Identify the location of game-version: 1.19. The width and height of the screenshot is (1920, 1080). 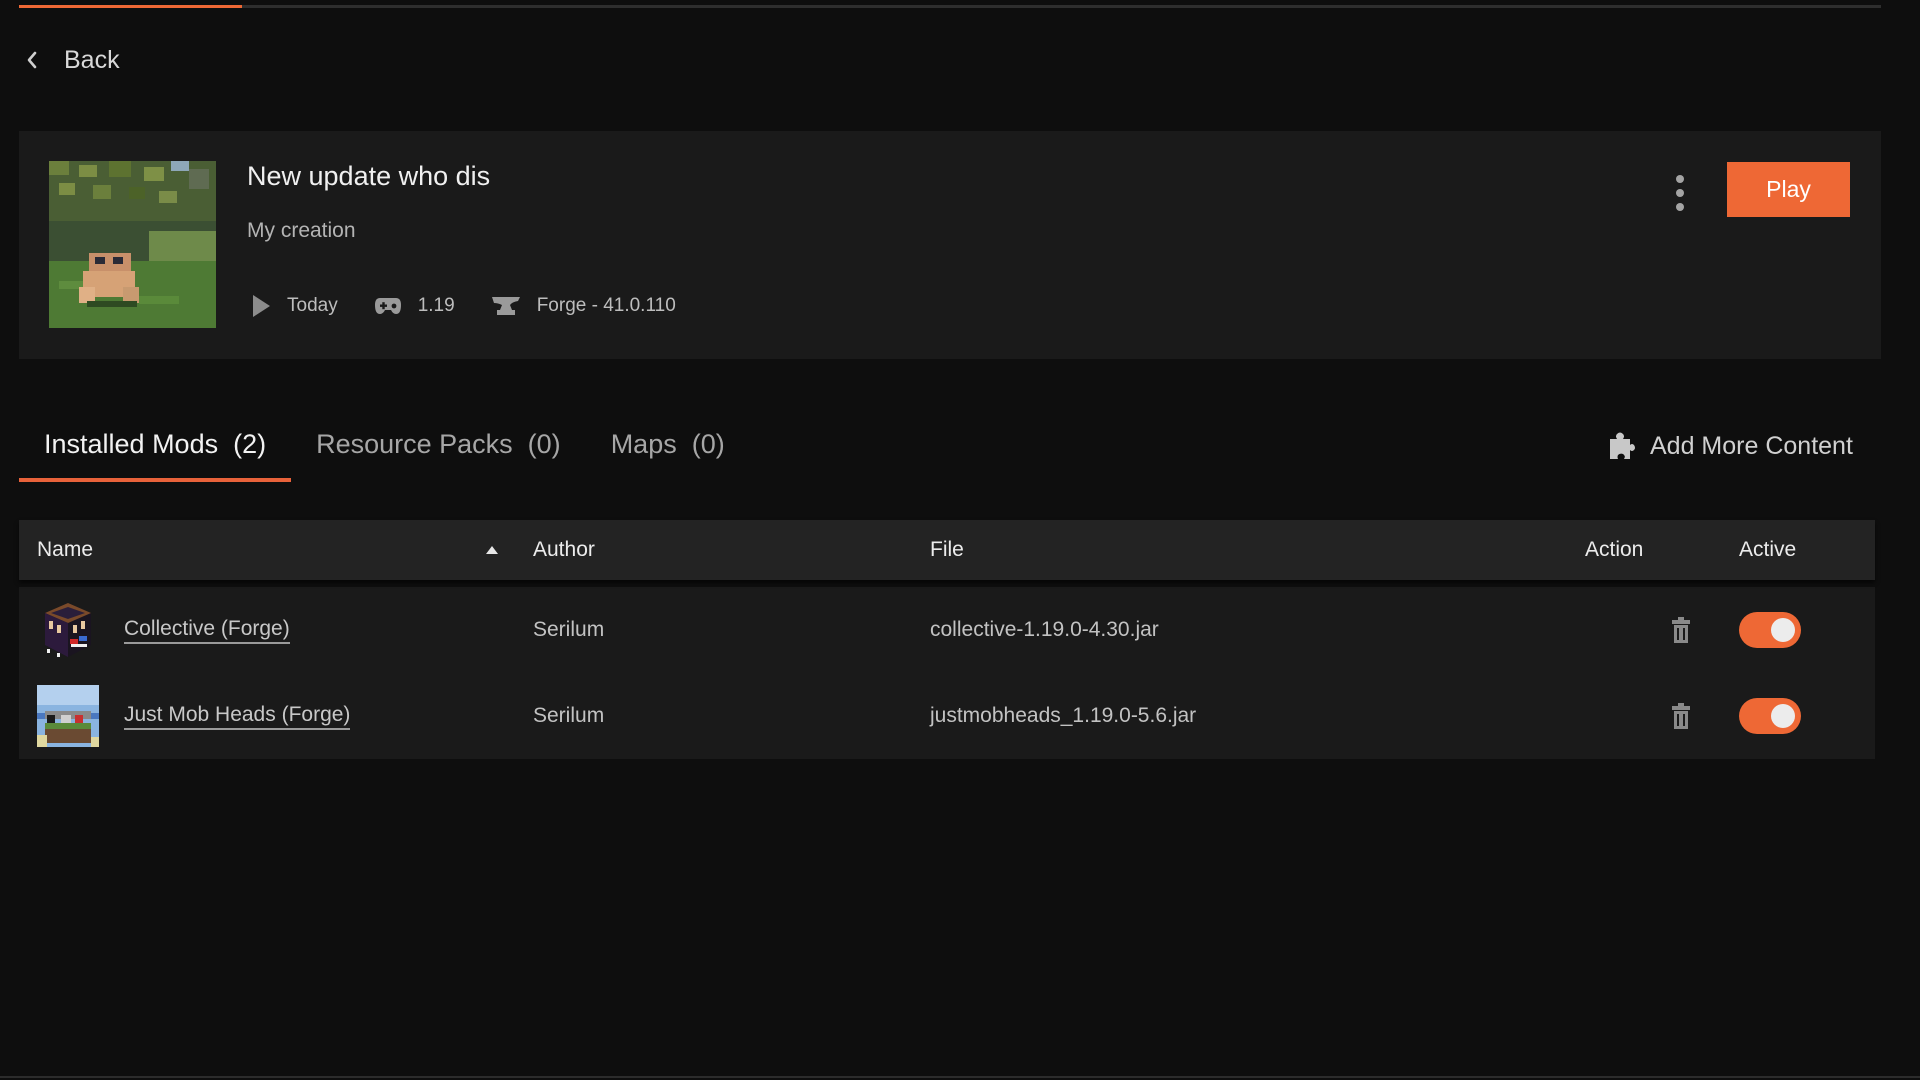
(414, 306).